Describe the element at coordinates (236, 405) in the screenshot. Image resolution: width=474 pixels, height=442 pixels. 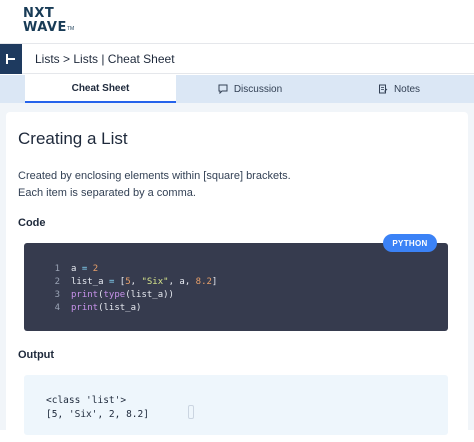
I see `output-block: <class 'list'> [5, 'Six', 2, 8.2]` at that location.